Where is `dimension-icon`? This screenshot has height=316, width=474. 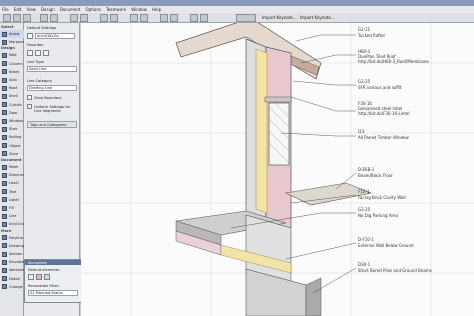 dimension-icon is located at coordinates (4, 175).